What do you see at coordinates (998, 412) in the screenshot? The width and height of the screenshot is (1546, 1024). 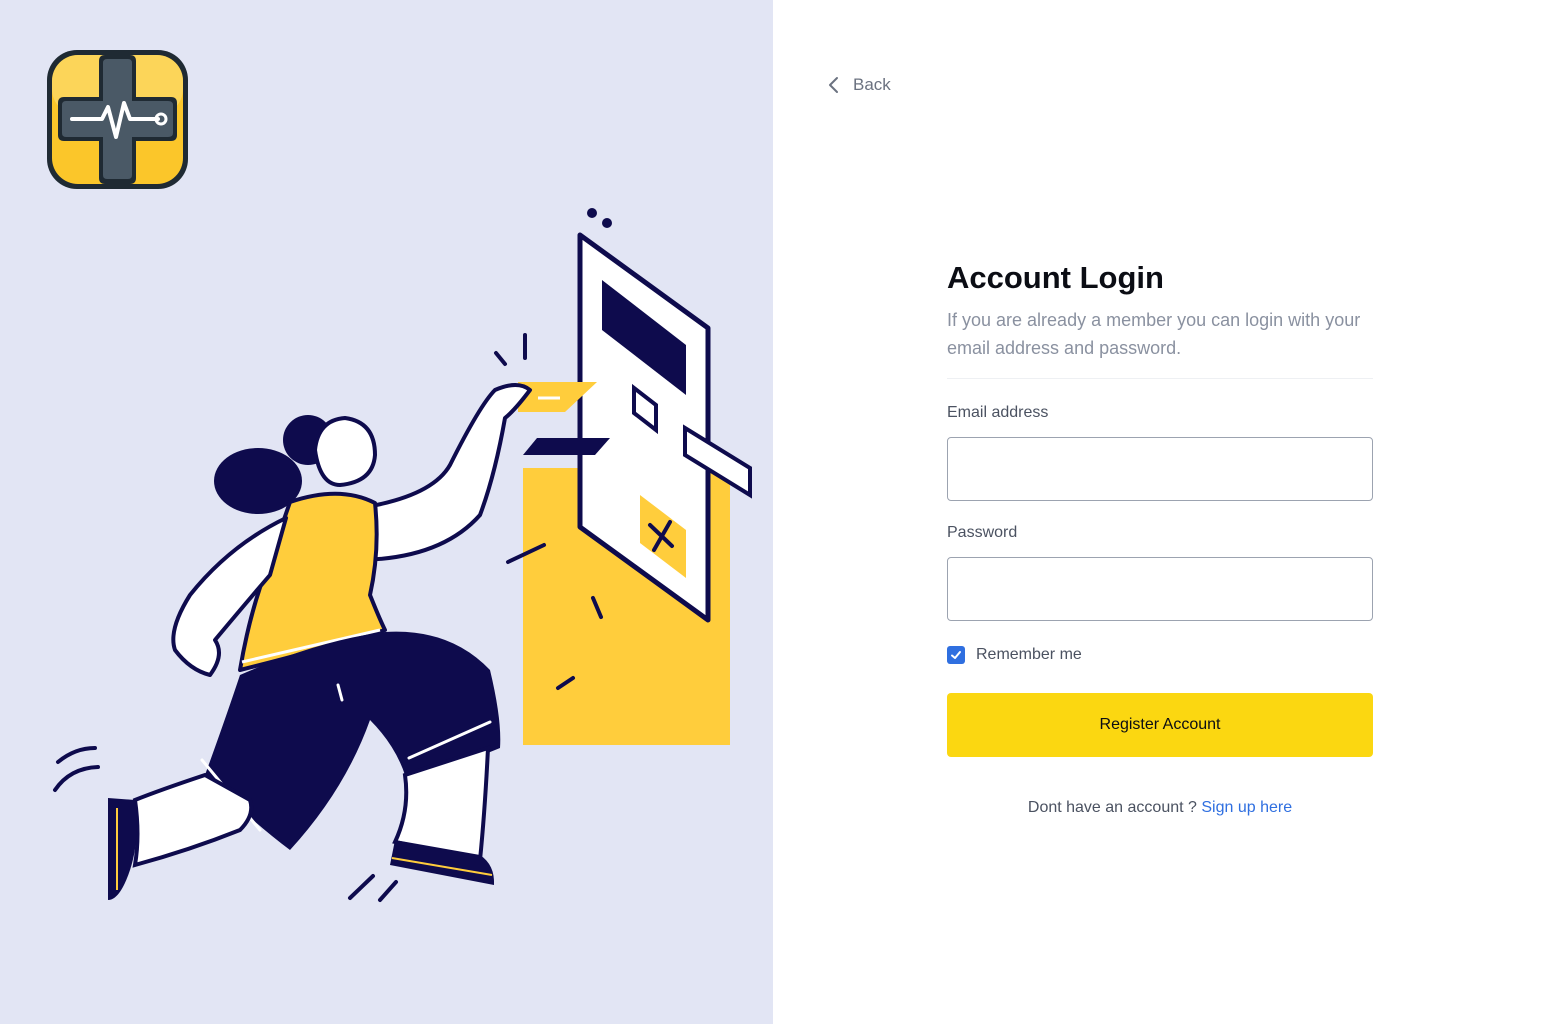 I see `email-label: Email address` at bounding box center [998, 412].